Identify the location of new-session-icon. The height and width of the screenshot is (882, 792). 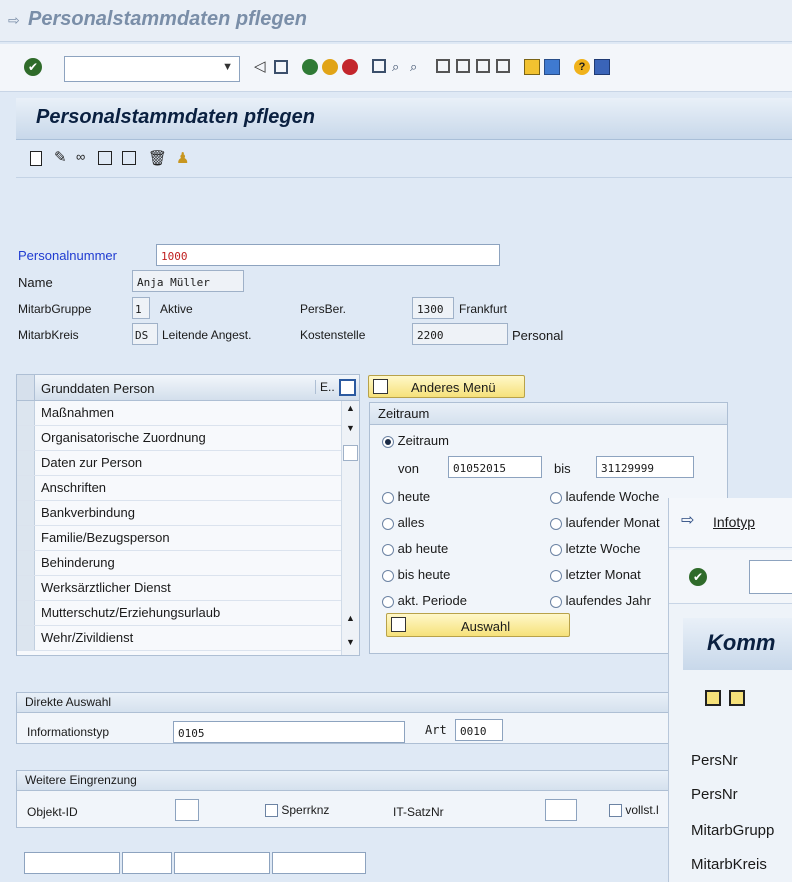
(532, 67).